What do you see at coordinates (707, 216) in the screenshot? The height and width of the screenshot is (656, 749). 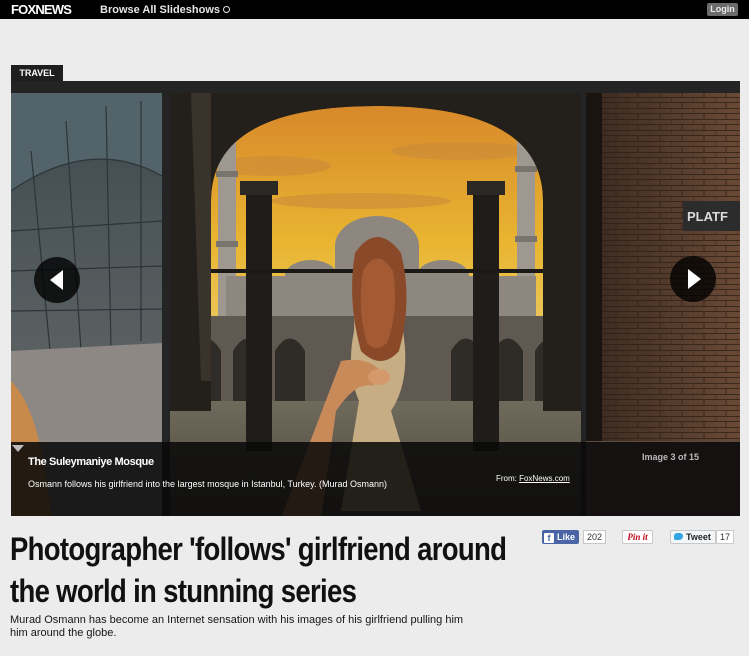 I see `svg-text: PLATF` at bounding box center [707, 216].